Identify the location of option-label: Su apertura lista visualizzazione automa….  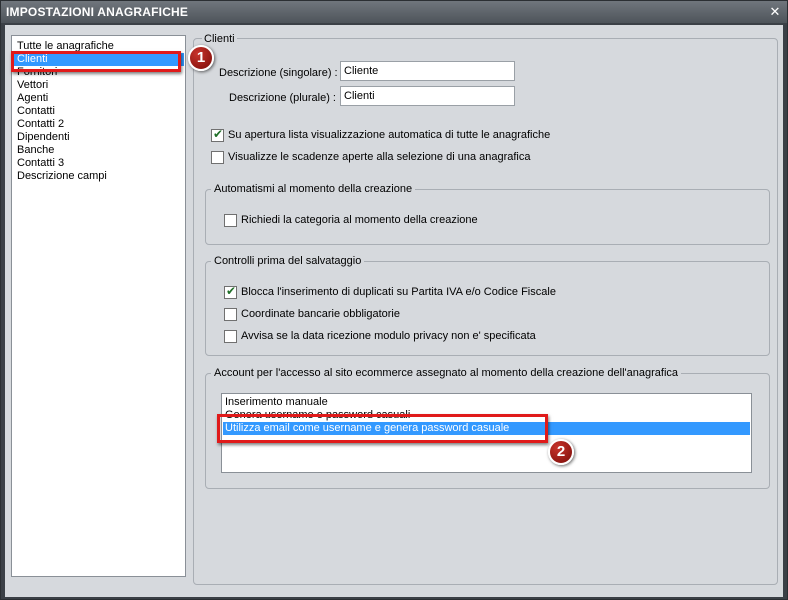
(389, 135).